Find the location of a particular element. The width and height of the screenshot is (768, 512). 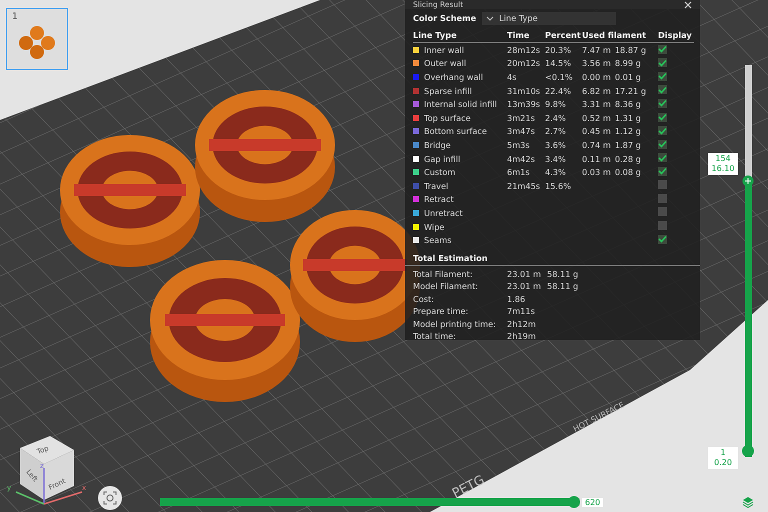

percent-value: 4.3% is located at coordinates (555, 172).